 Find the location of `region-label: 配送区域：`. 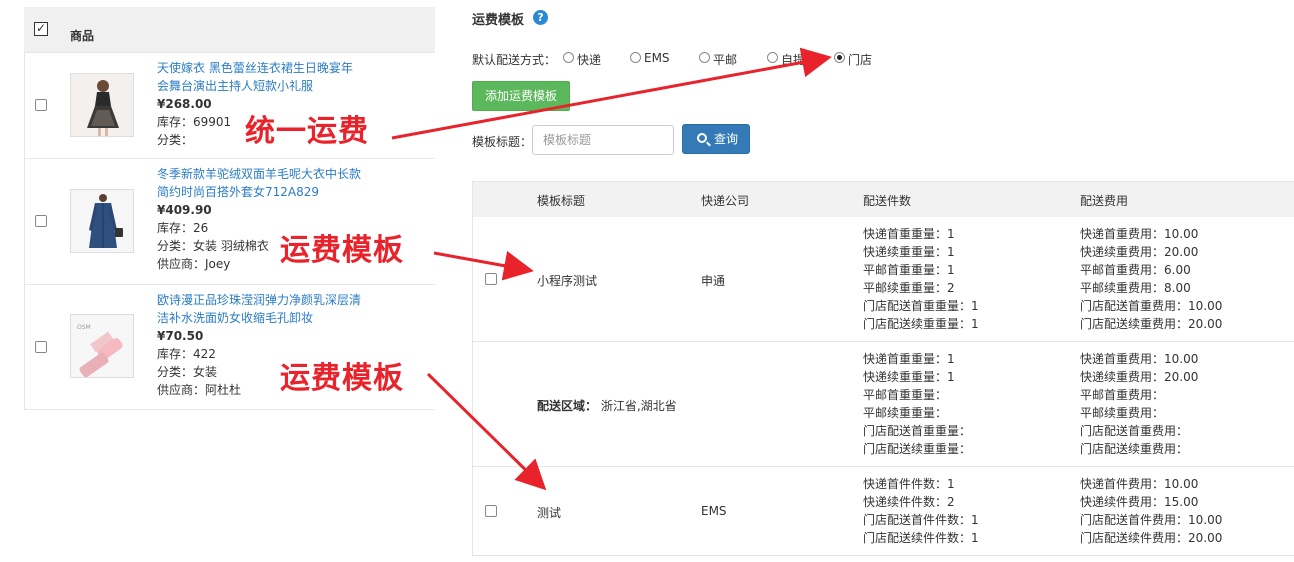

region-label: 配送区域： is located at coordinates (567, 406).